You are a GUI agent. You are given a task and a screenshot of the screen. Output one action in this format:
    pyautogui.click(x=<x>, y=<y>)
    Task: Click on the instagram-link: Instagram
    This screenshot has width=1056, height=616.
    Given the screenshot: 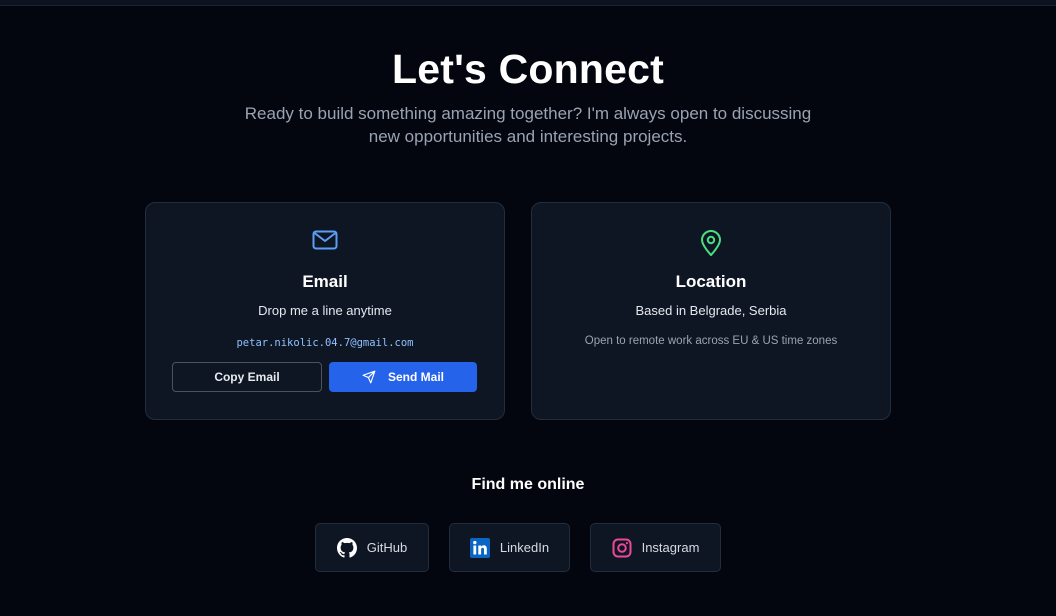 What is the action you would take?
    pyautogui.click(x=655, y=547)
    